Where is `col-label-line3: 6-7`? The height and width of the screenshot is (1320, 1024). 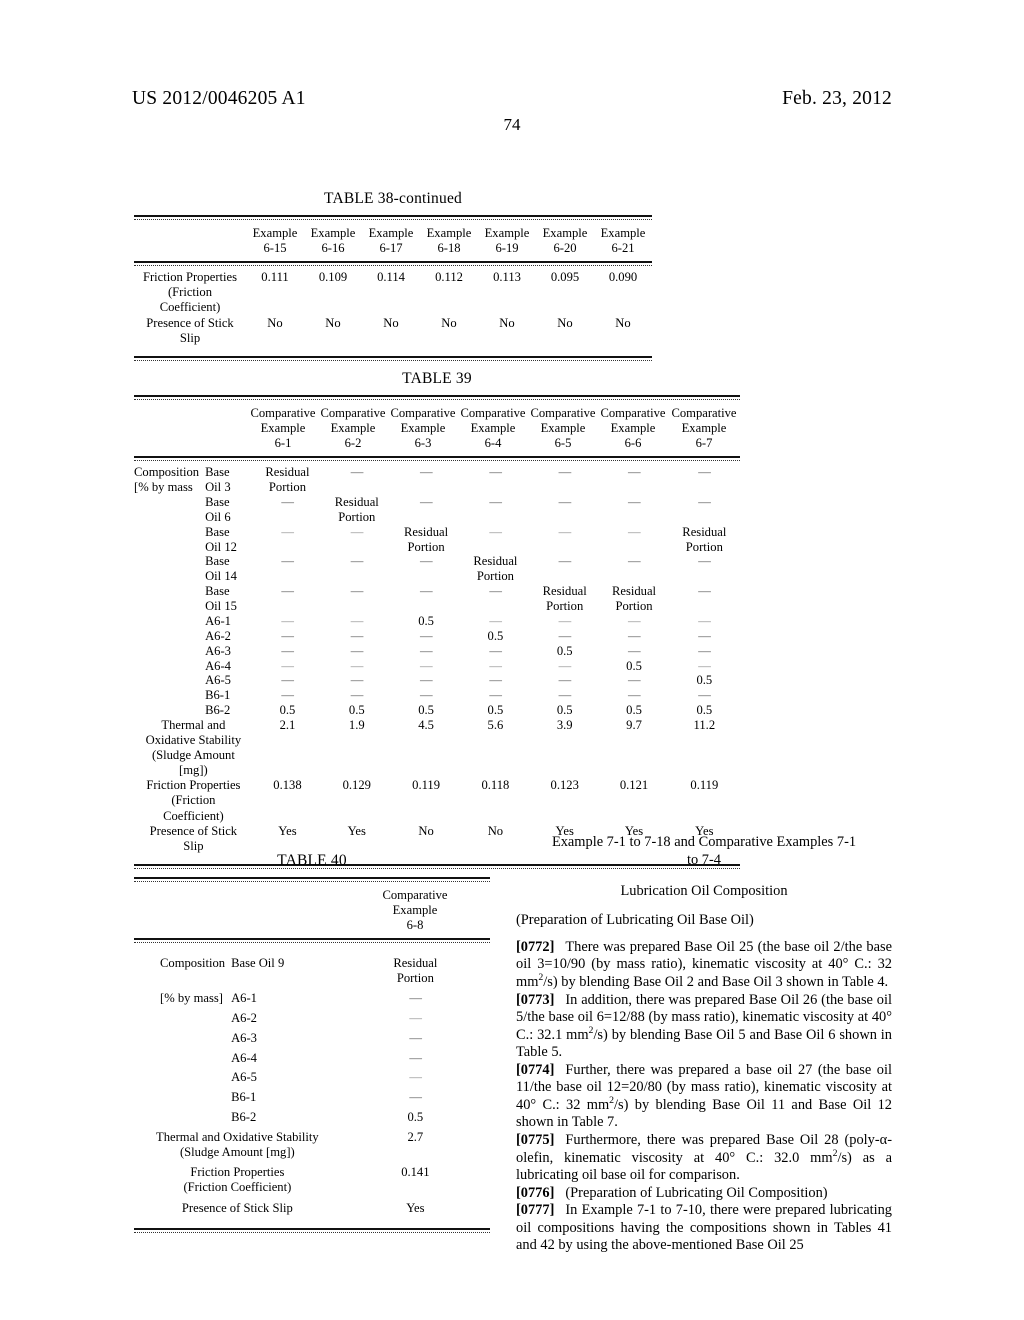 col-label-line3: 6-7 is located at coordinates (704, 443).